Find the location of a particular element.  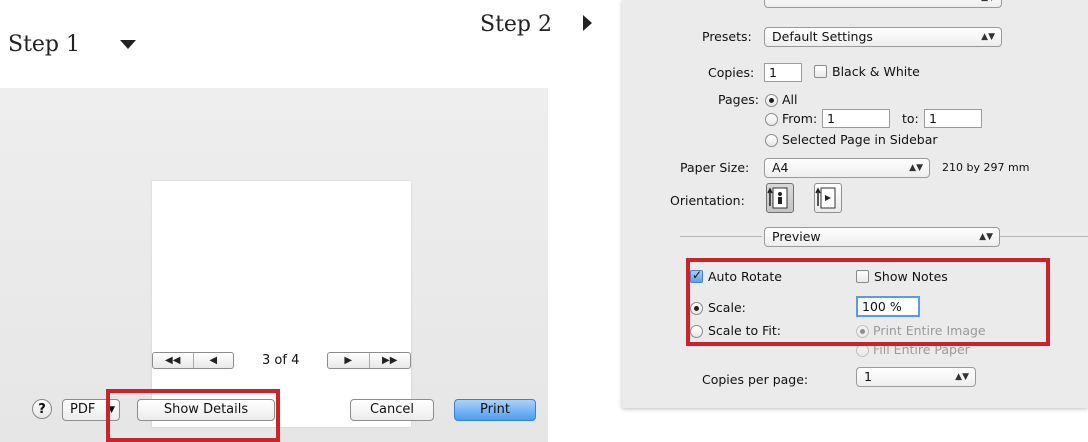

presets-popup: Default Settings ▲▼ is located at coordinates (883, 37).